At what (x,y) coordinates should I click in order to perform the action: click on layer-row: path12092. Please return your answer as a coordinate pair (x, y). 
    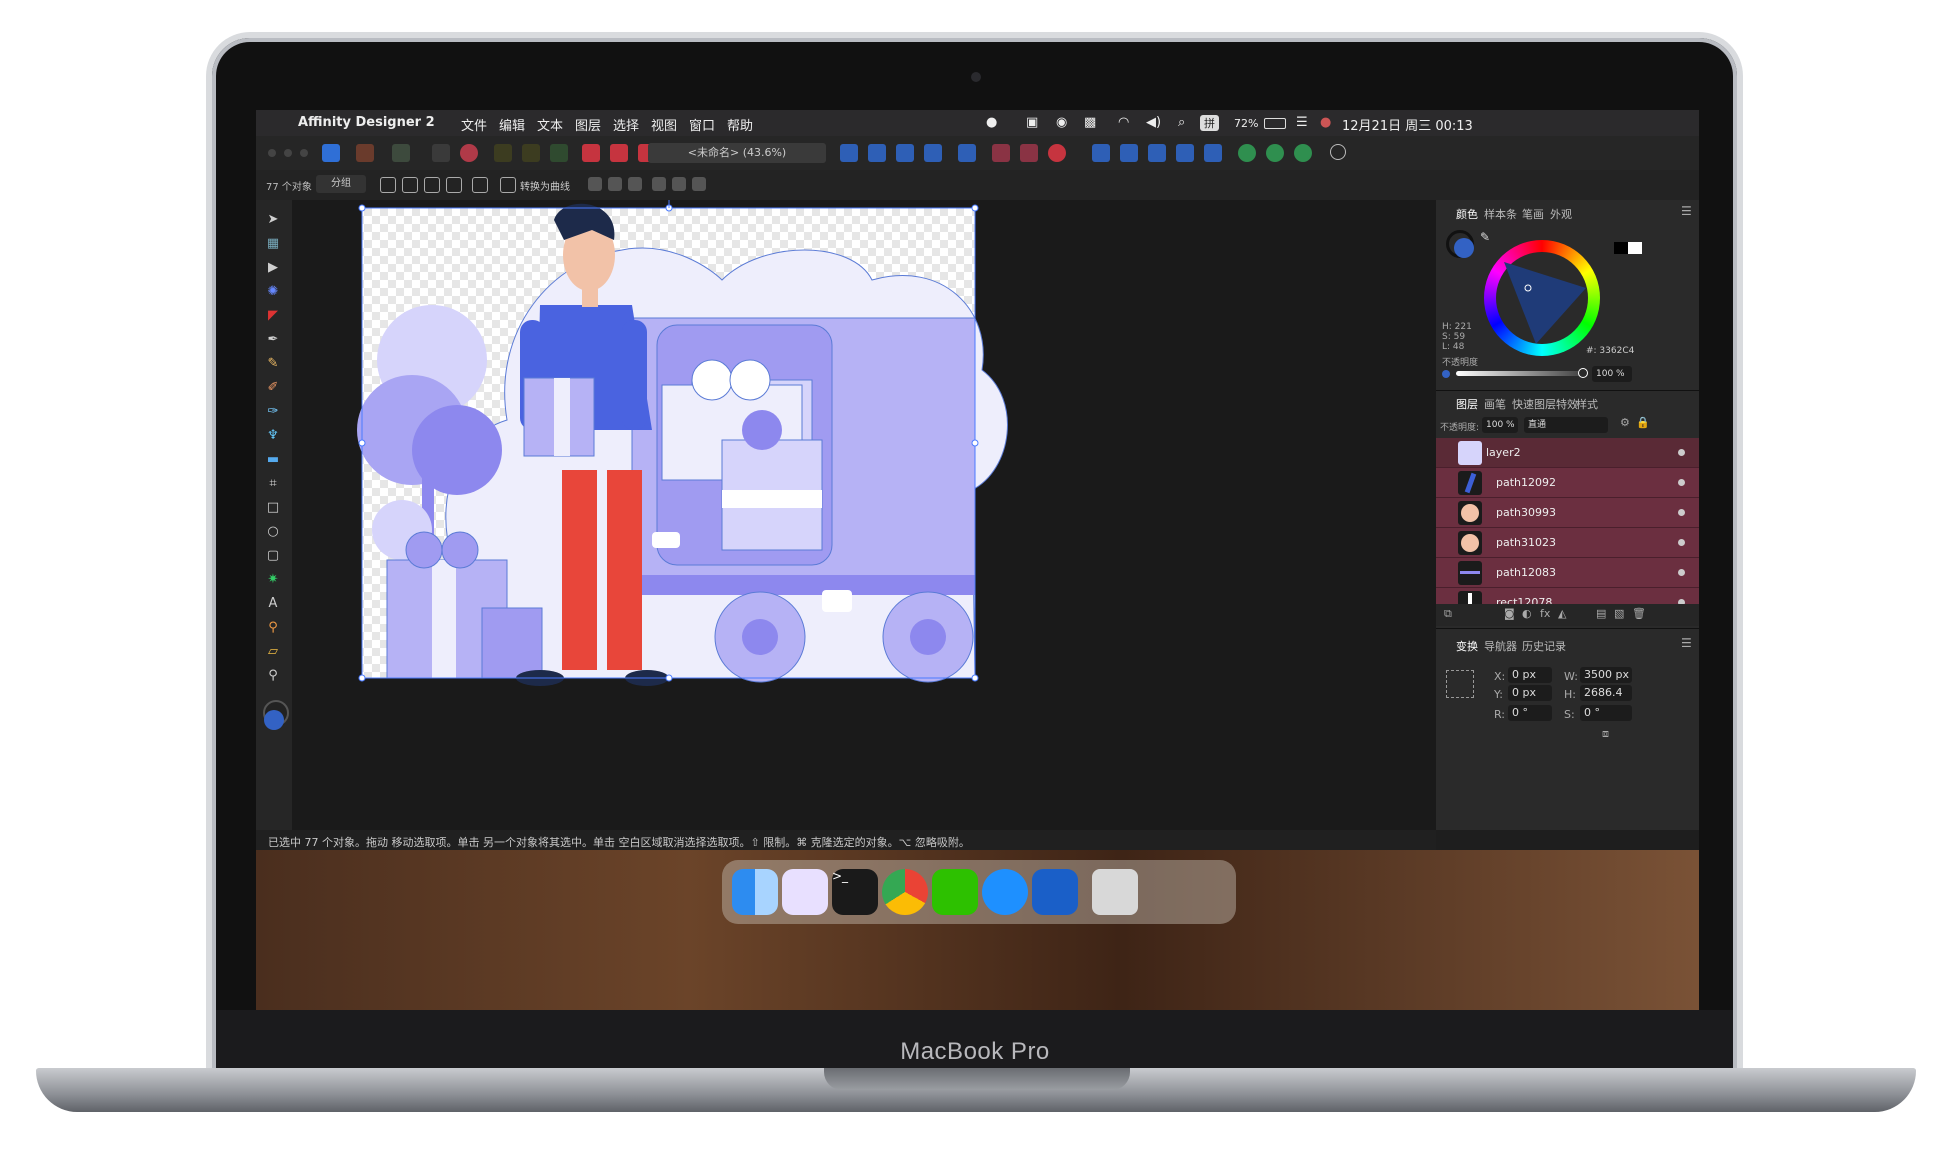
    Looking at the image, I should click on (1567, 483).